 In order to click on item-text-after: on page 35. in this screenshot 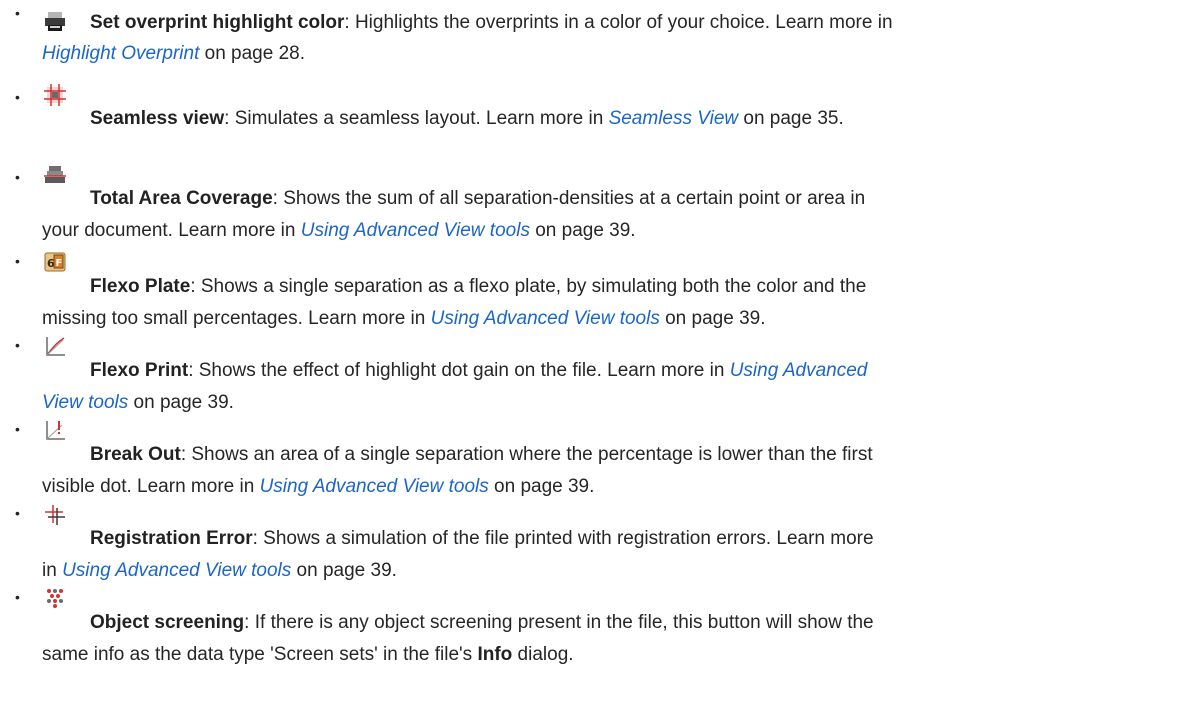, I will do `click(791, 118)`.